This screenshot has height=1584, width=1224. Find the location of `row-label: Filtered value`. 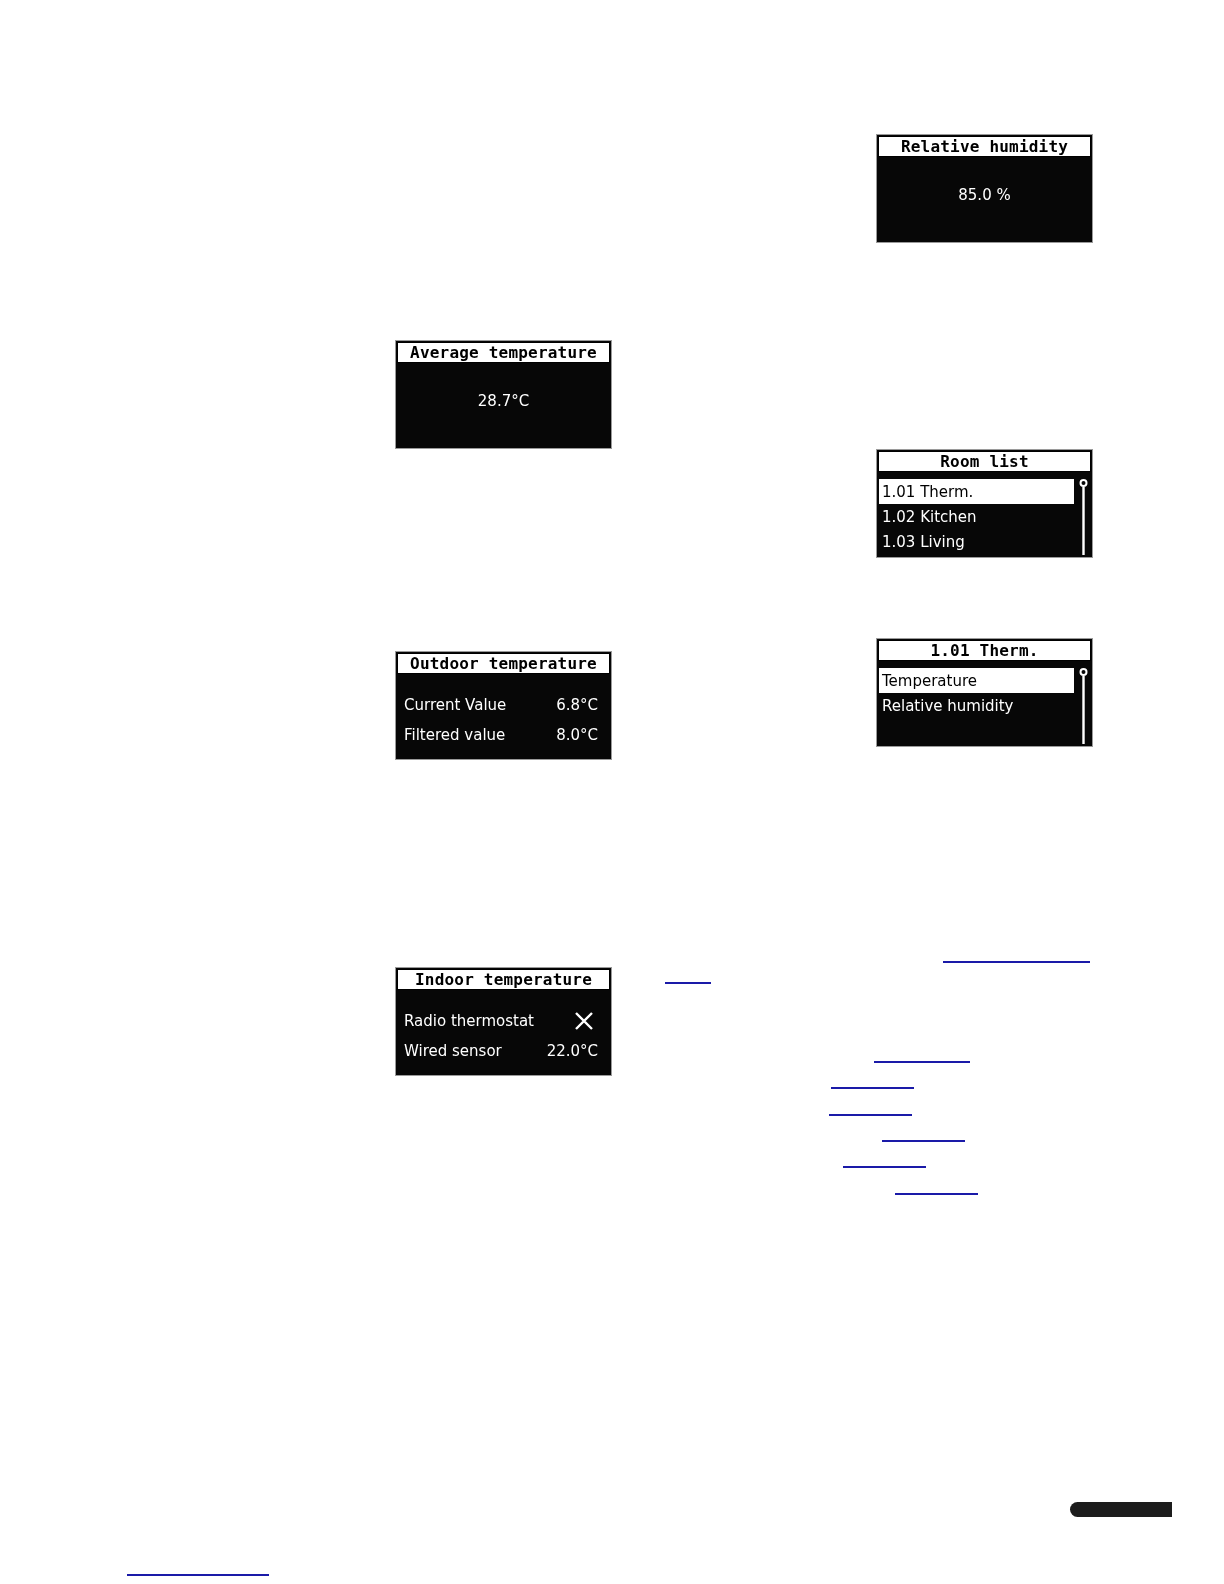

row-label: Filtered value is located at coordinates (455, 735).